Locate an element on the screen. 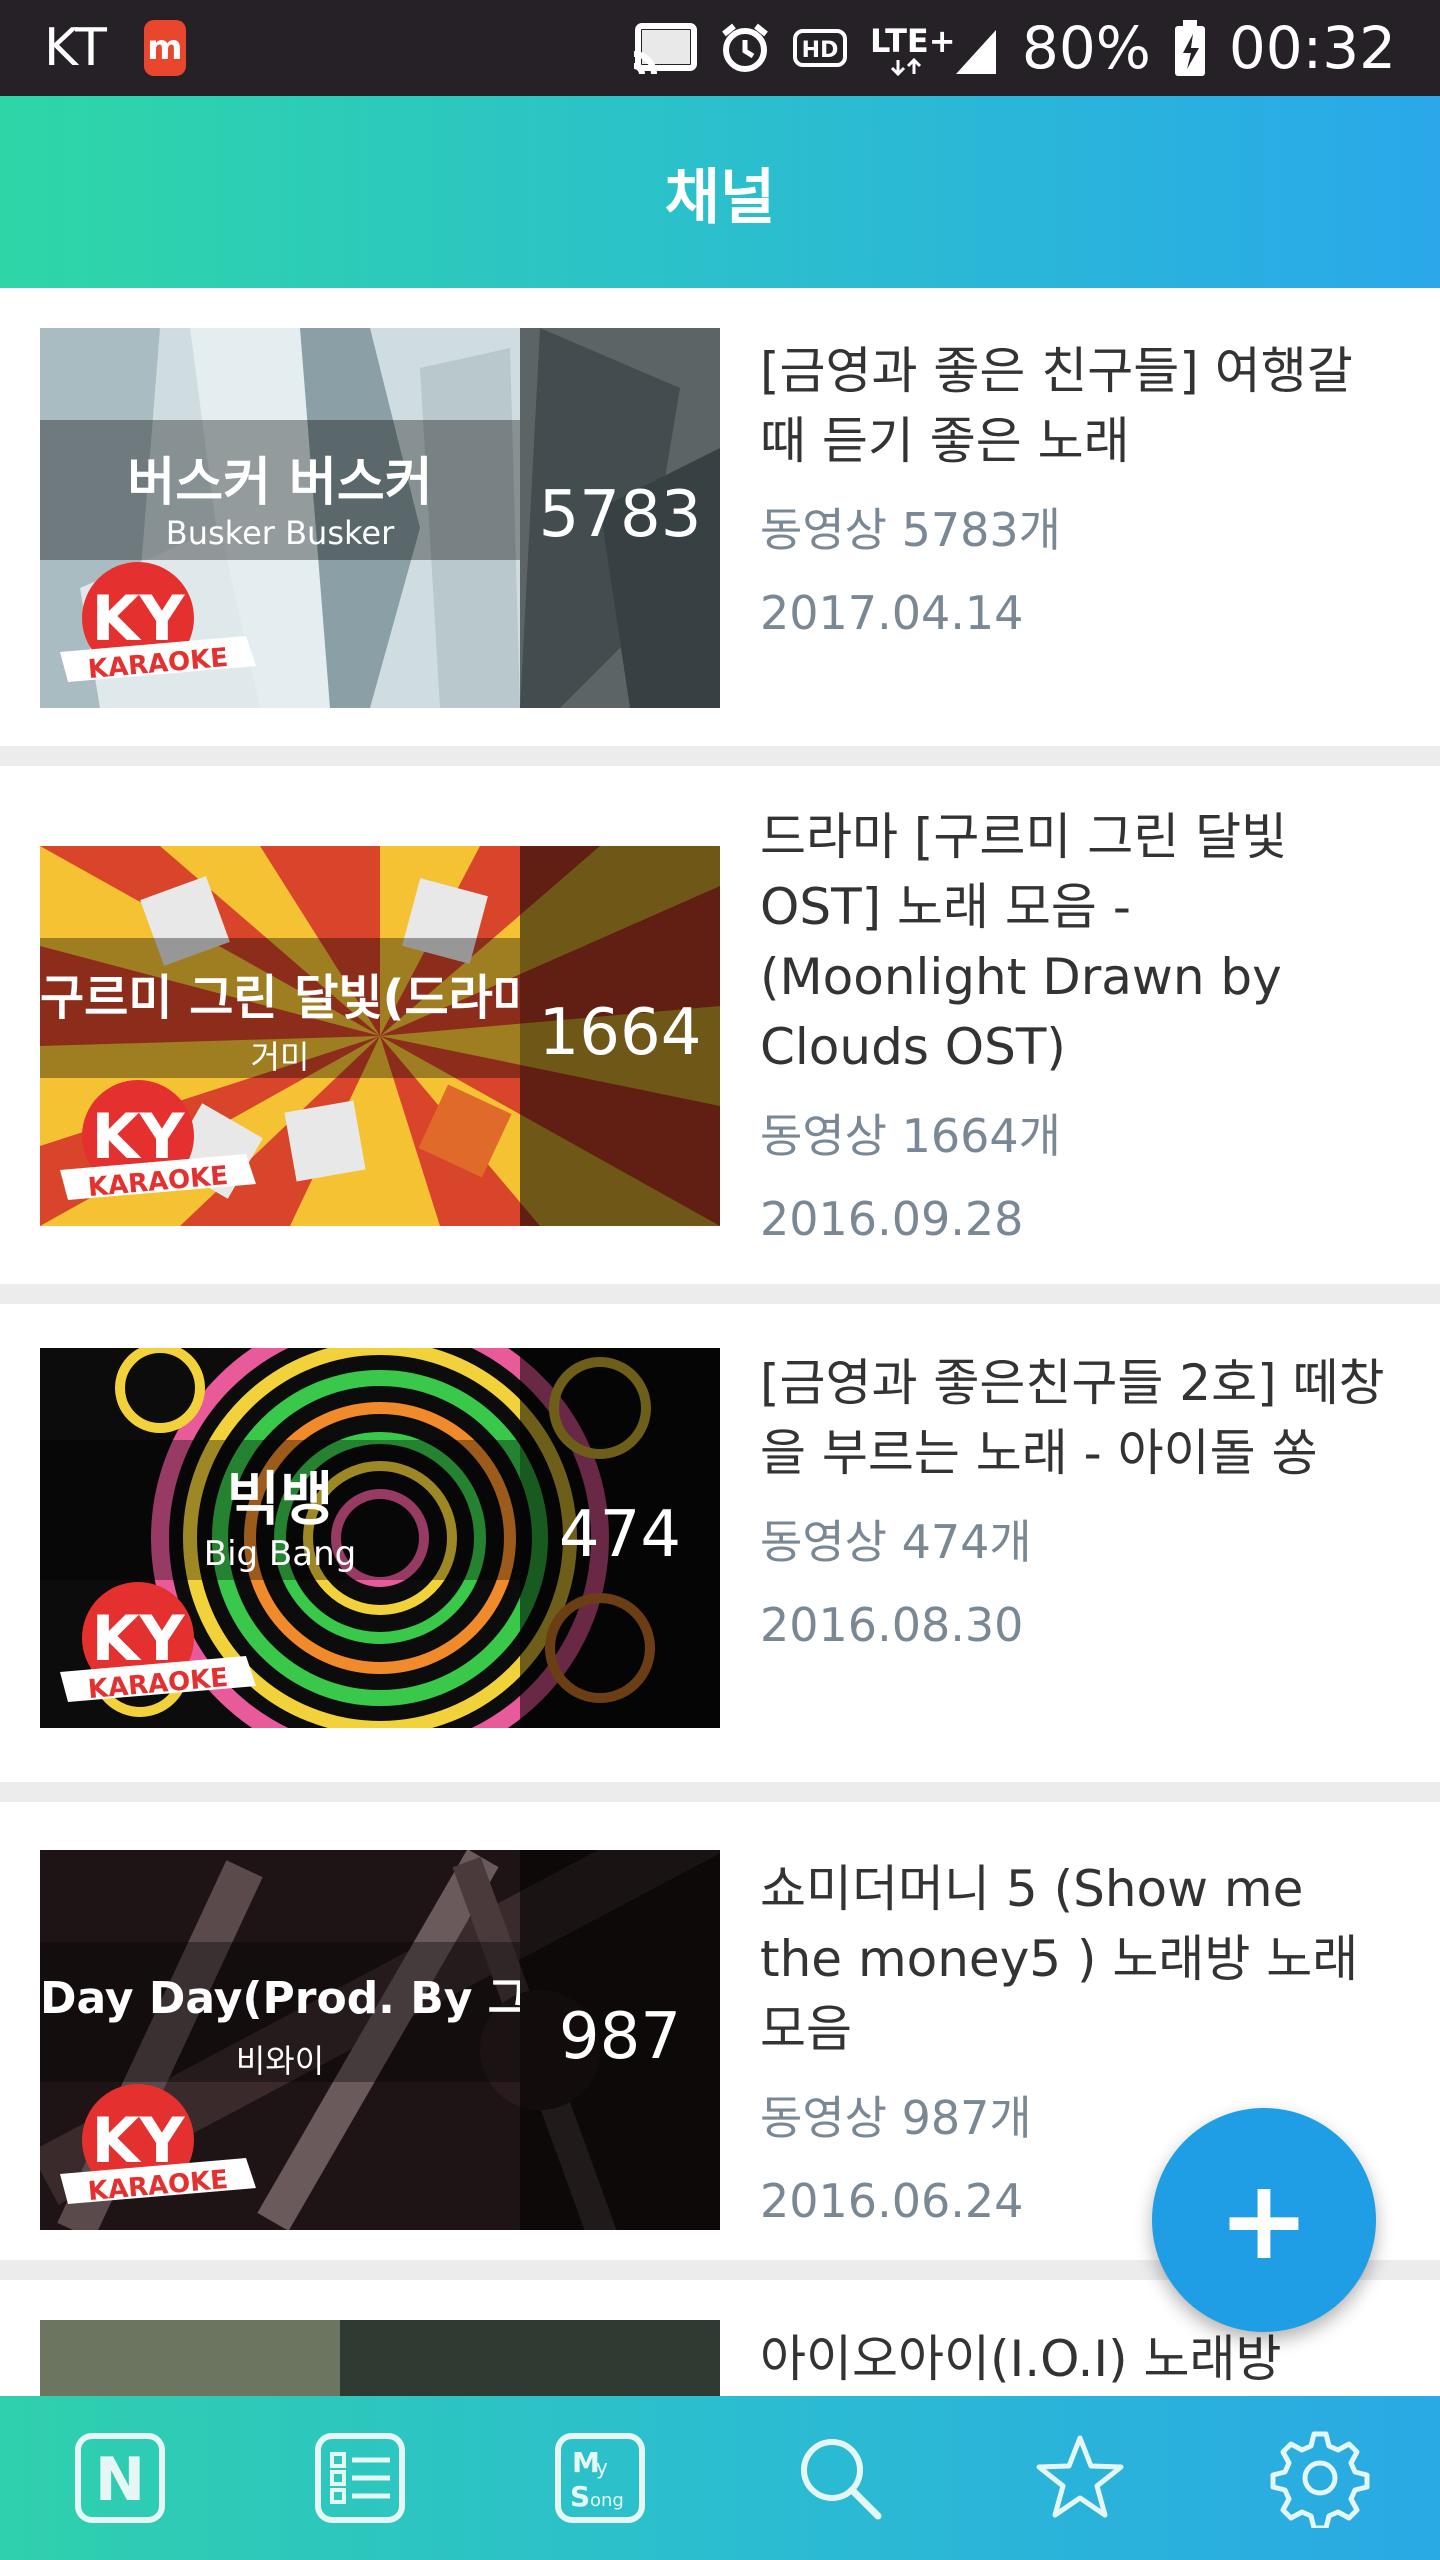 This screenshot has height=2560, width=1440. gear-icon is located at coordinates (1320, 2479).